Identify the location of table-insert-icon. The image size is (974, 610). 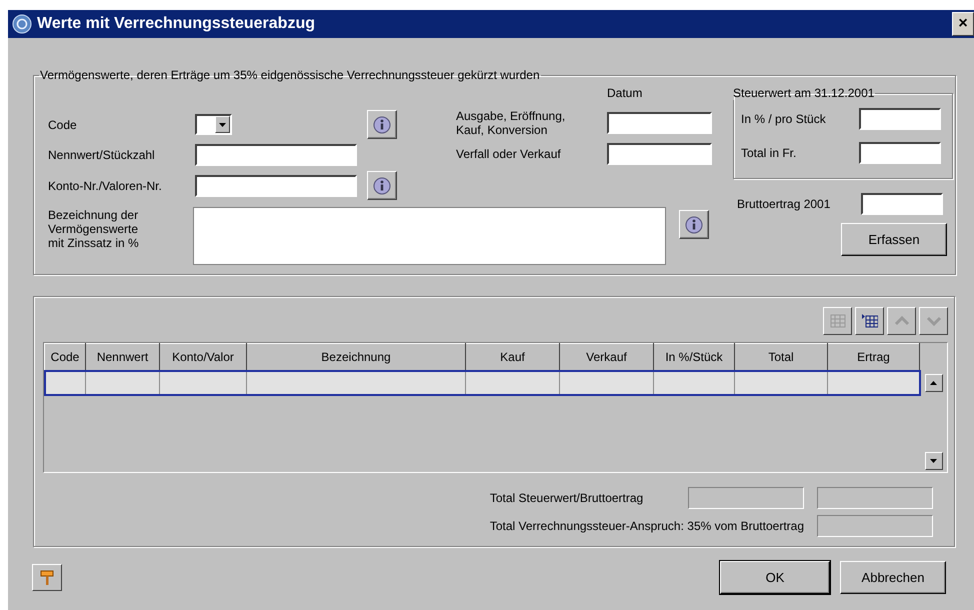
(870, 321).